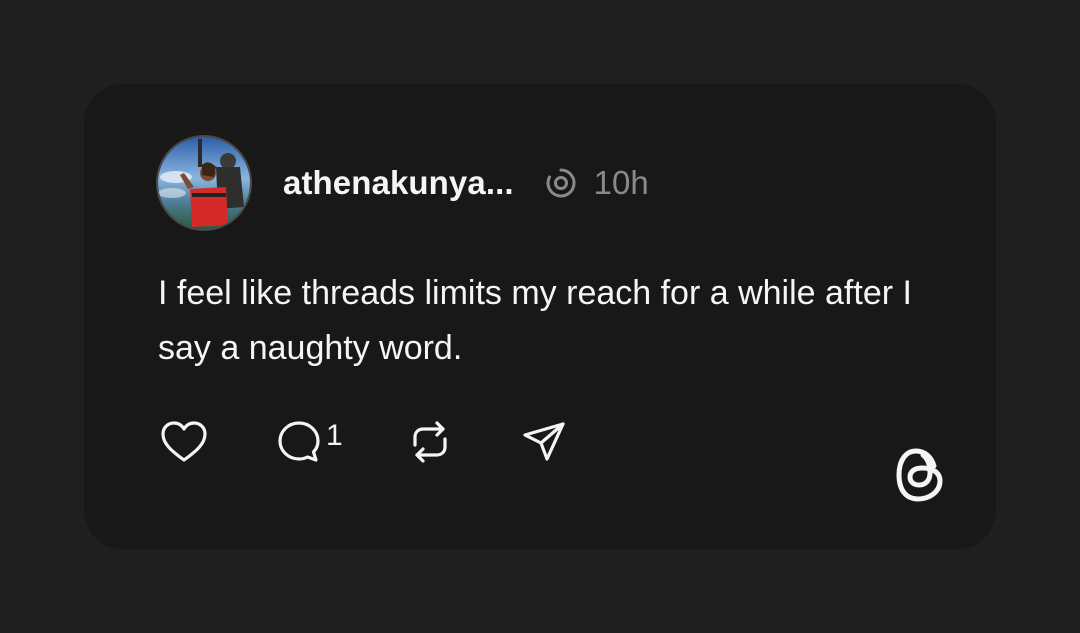  I want to click on post-actions: 1, so click(363, 442).